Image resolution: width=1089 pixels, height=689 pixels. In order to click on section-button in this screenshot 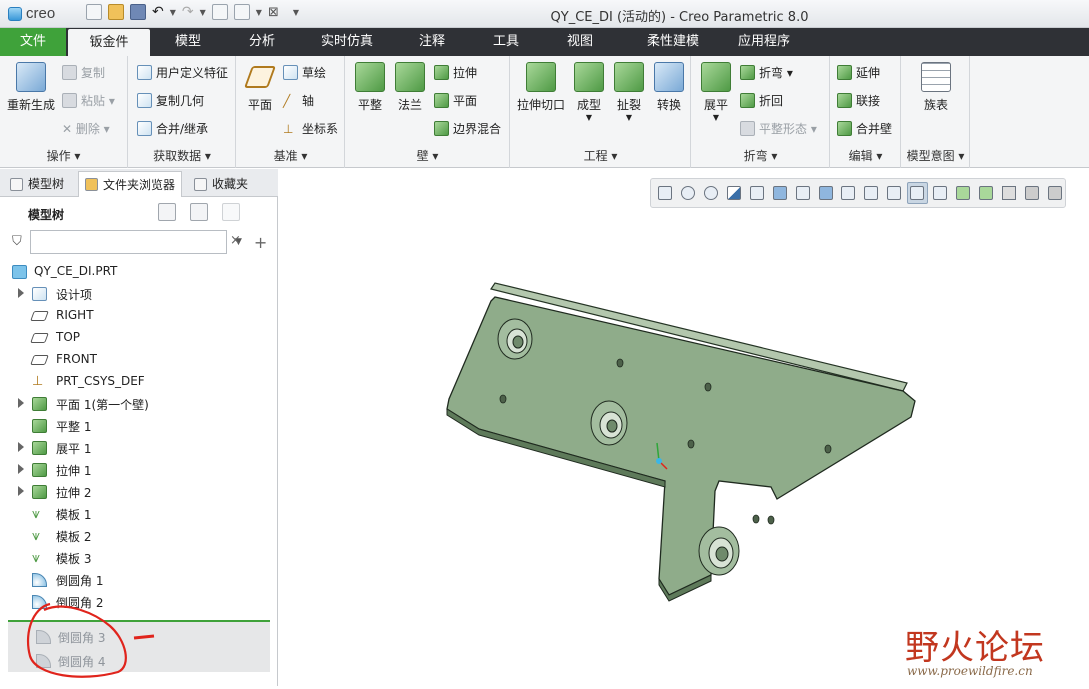, I will do `click(848, 193)`.